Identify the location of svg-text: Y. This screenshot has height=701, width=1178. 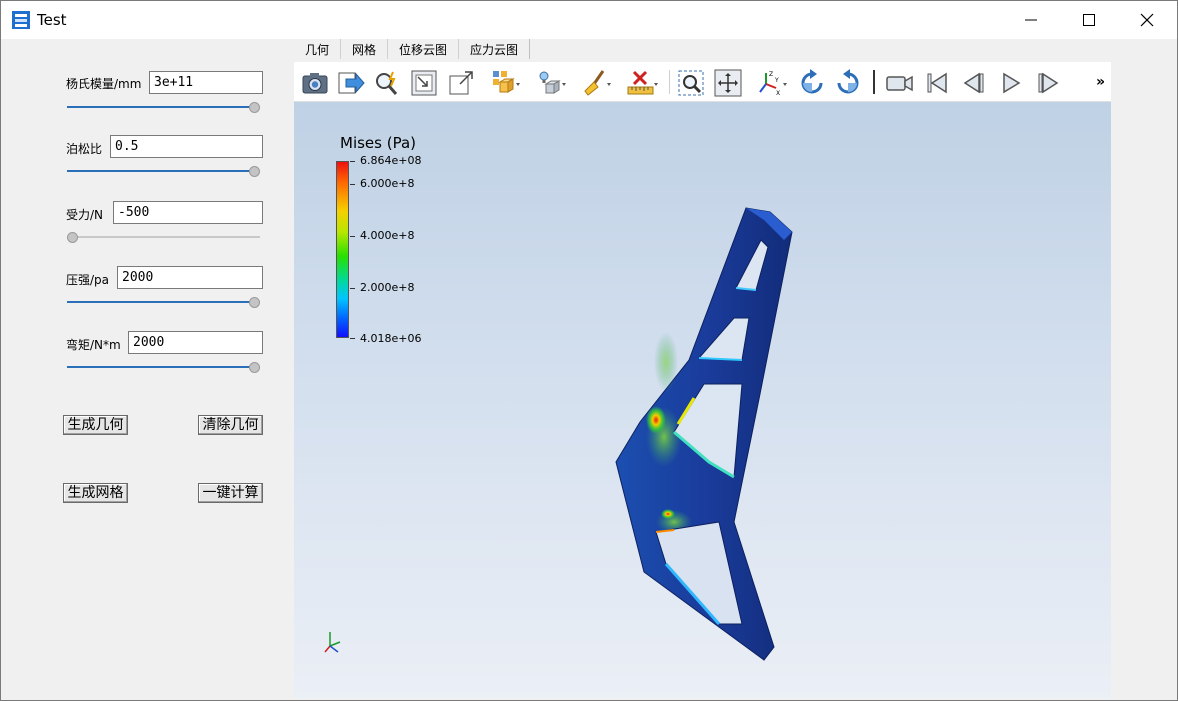
(776, 80).